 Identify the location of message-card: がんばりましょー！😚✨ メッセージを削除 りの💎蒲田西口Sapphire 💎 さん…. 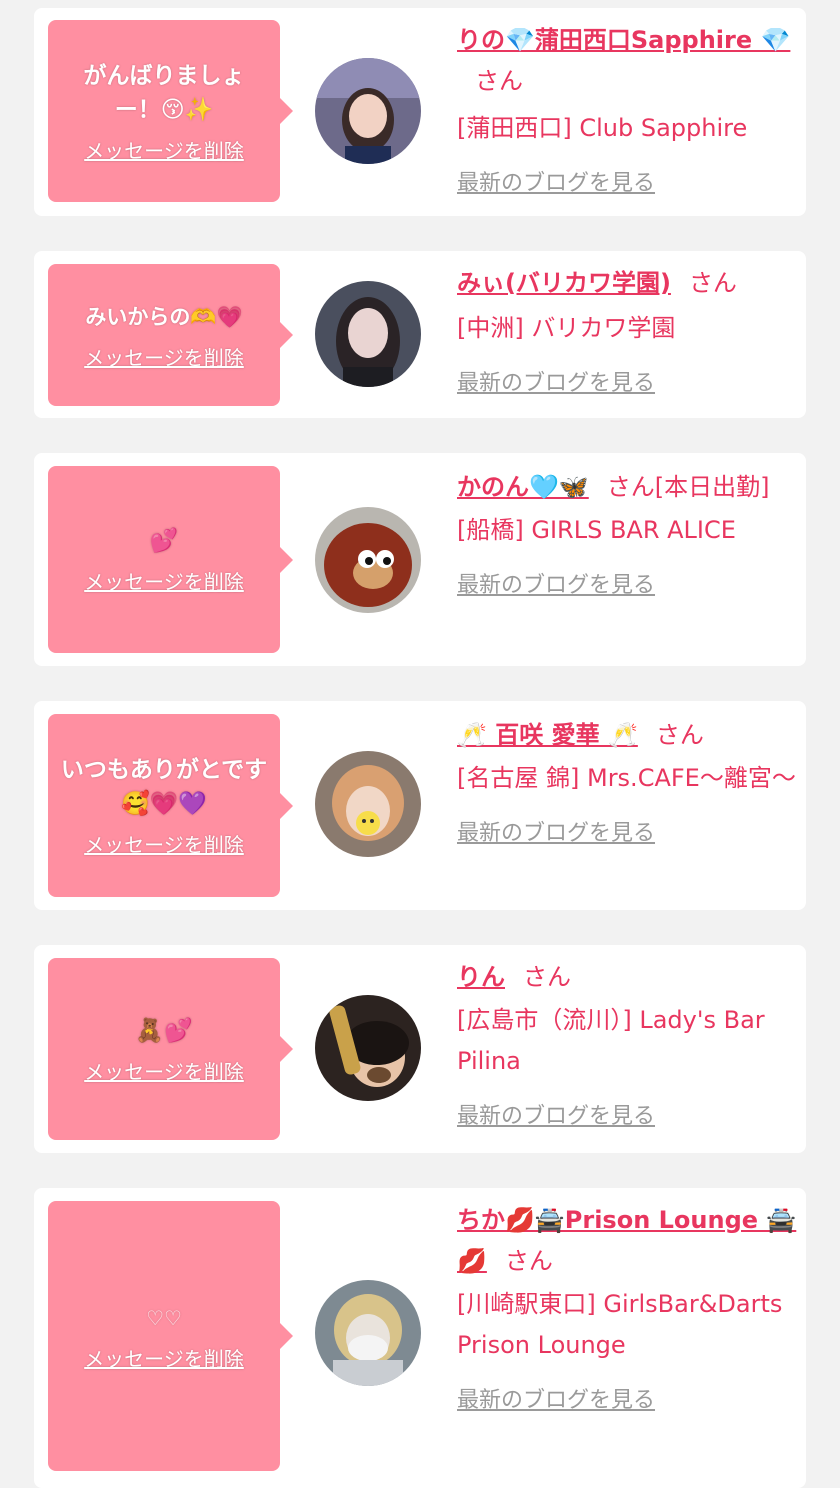
(420, 112).